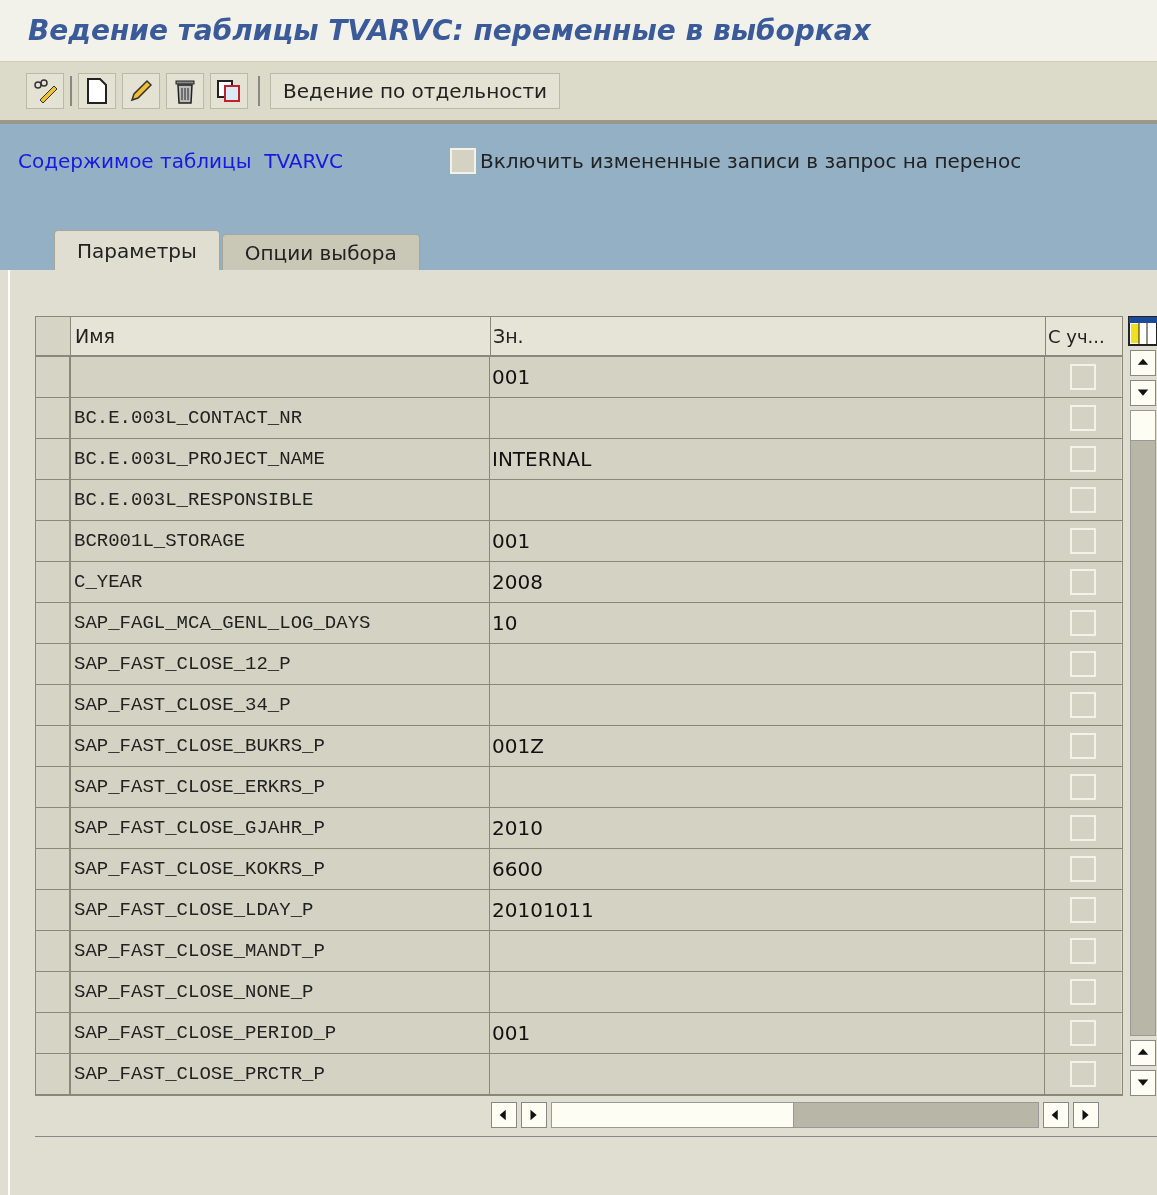 The image size is (1157, 1195). I want to click on table-cell: SAP_FAST_CLOSE_KOKRS_P, so click(280, 869).